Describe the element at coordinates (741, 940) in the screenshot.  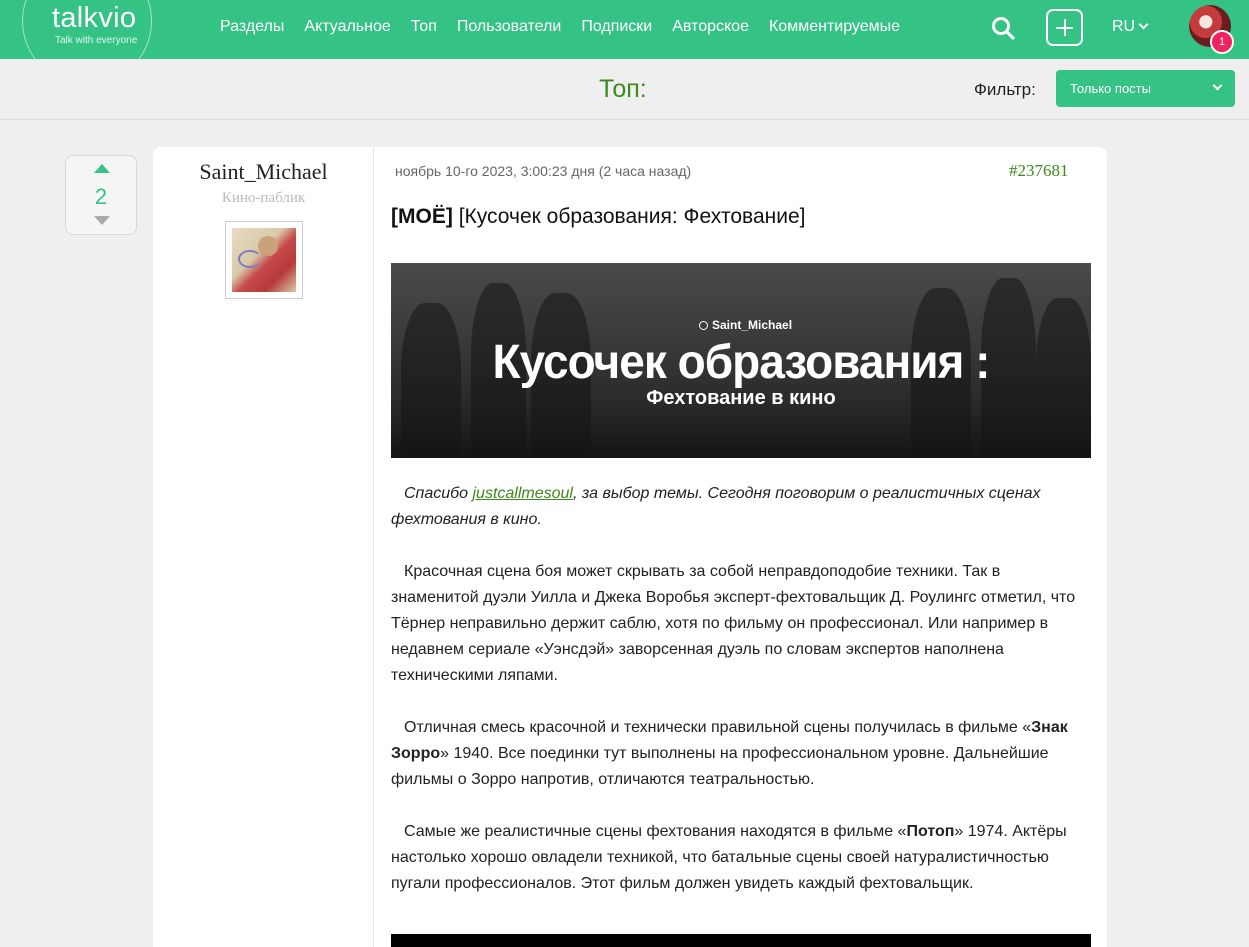
I see `post-video-embed` at that location.